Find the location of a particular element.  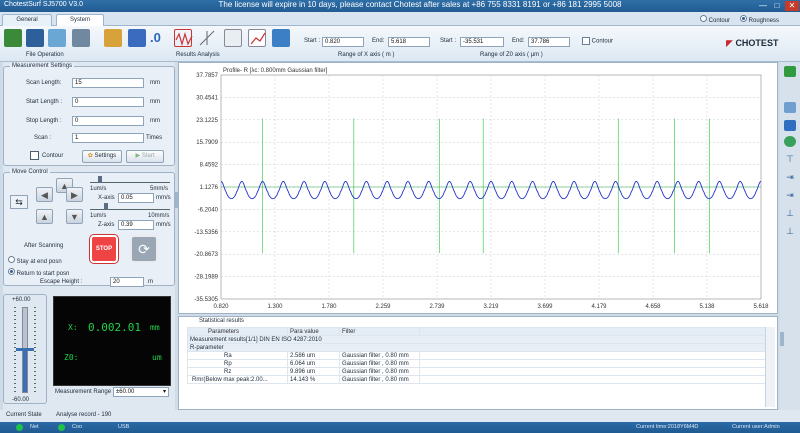

contour-checkbox is located at coordinates (586, 41).